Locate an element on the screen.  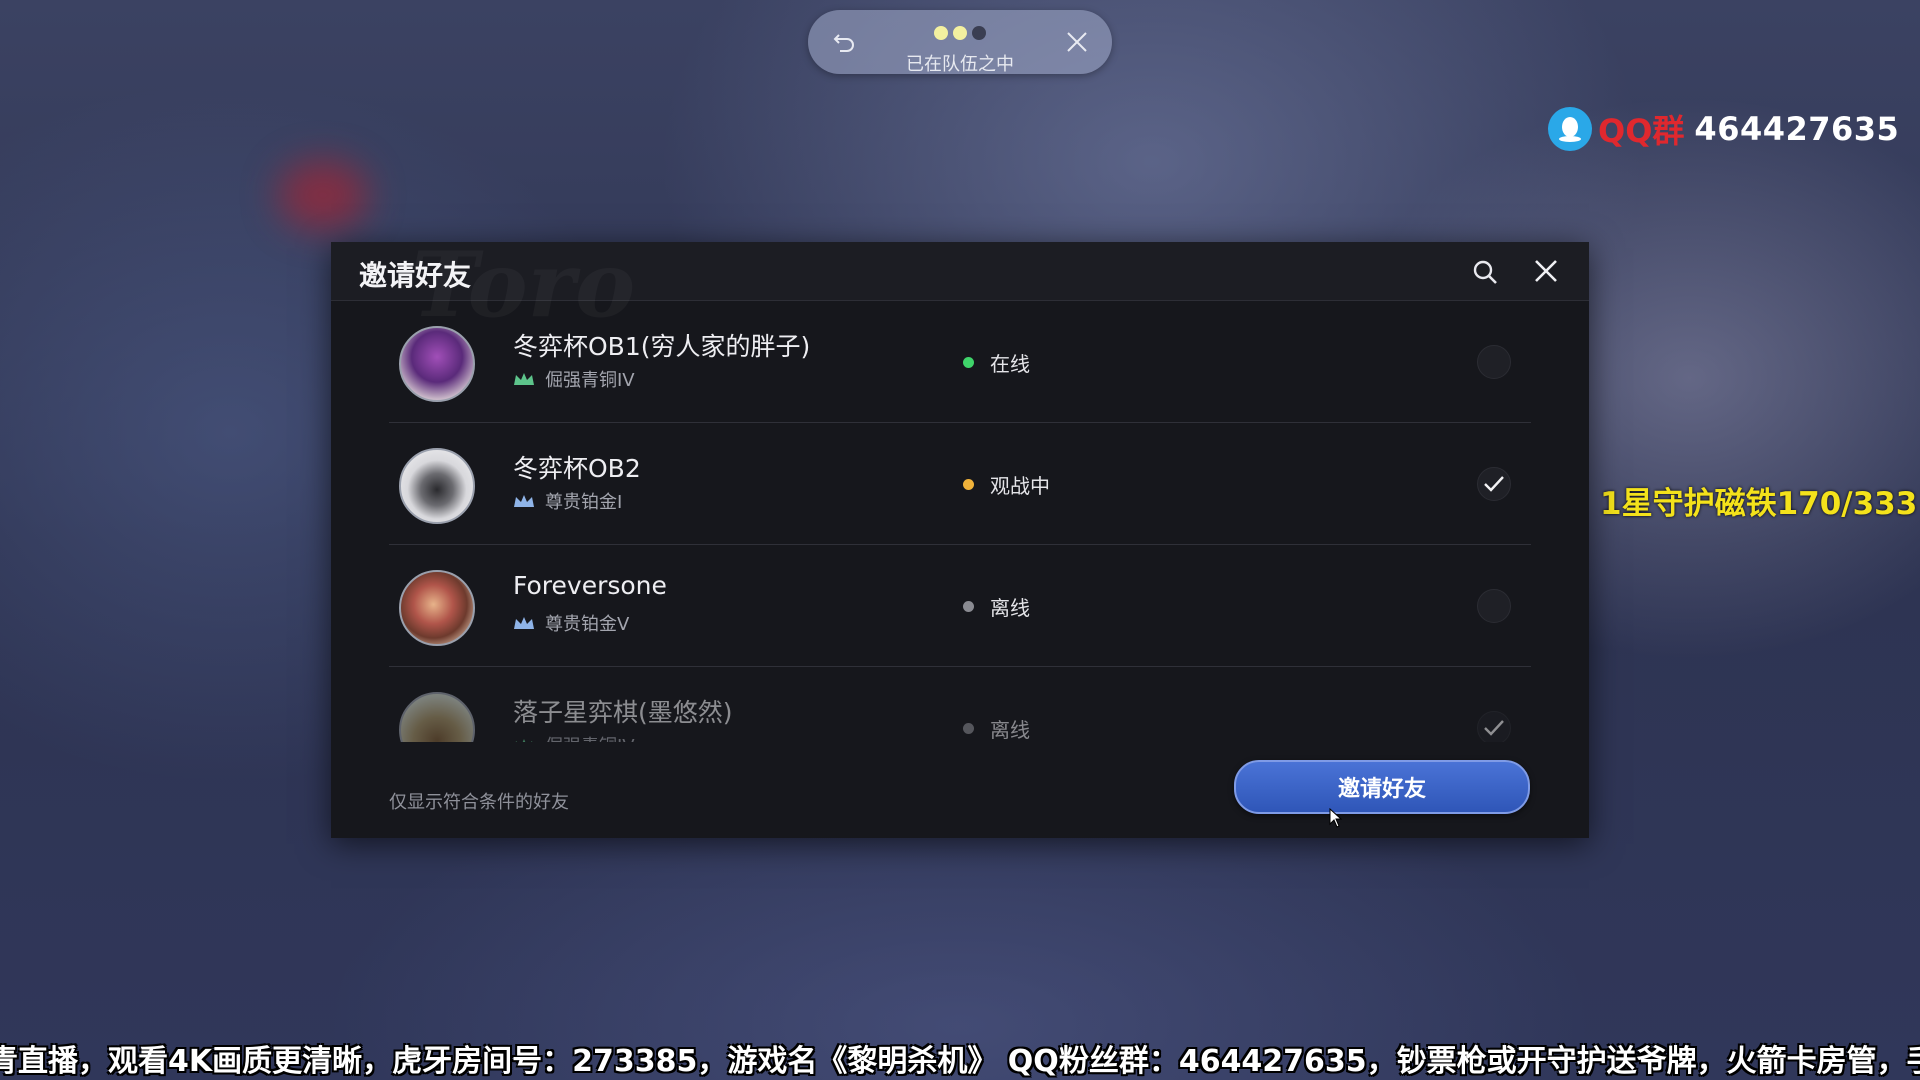
friend-rank: 尊贵铂金I is located at coordinates (567, 501).